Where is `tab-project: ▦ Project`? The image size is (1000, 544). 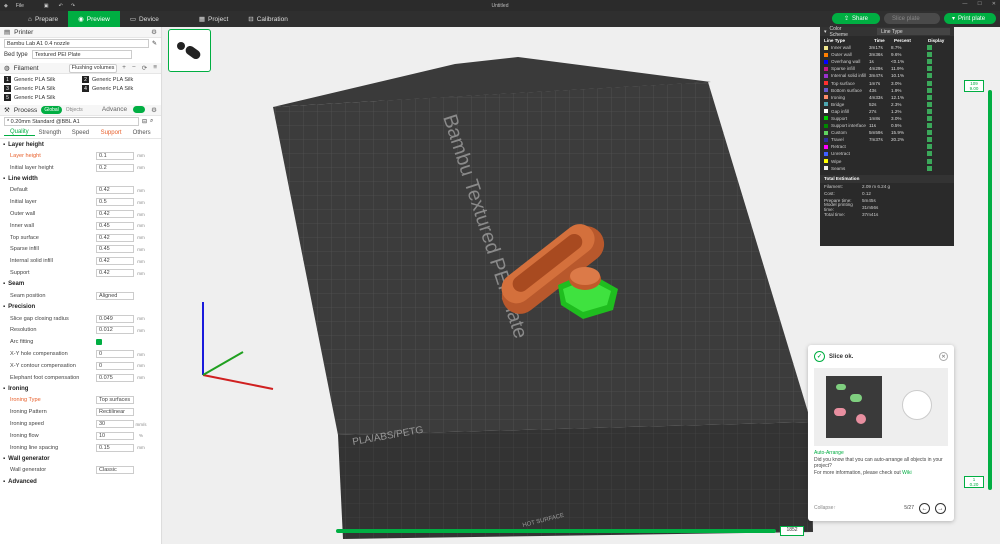
tab-project: ▦ Project is located at coordinates (213, 19).